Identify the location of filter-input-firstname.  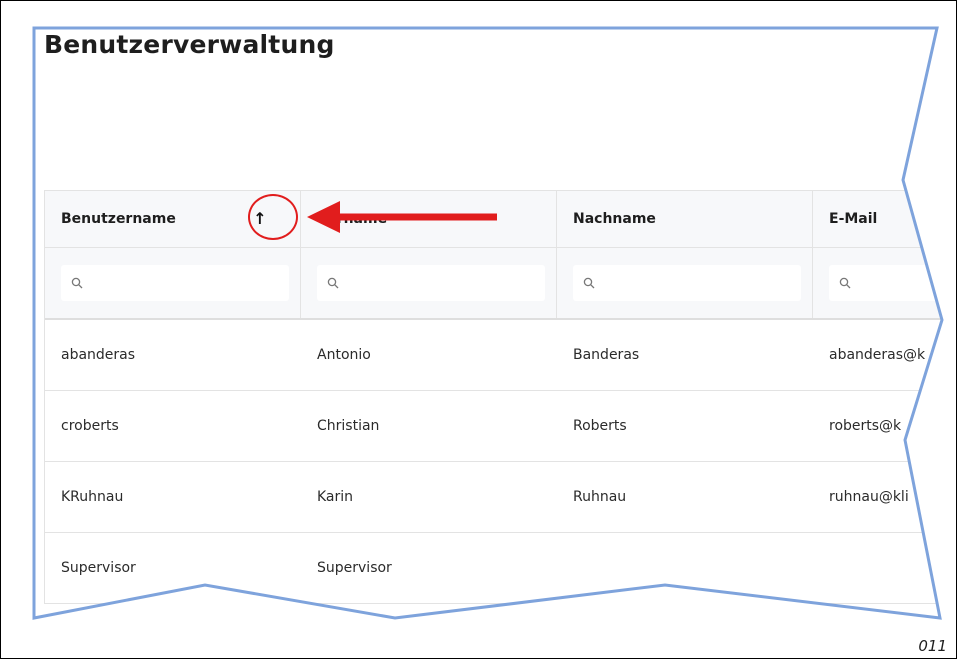
(431, 283).